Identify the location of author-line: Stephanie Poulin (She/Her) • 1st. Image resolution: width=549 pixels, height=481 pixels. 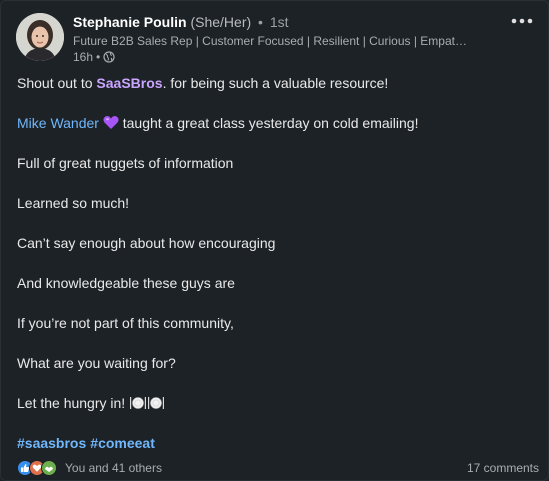
(181, 22).